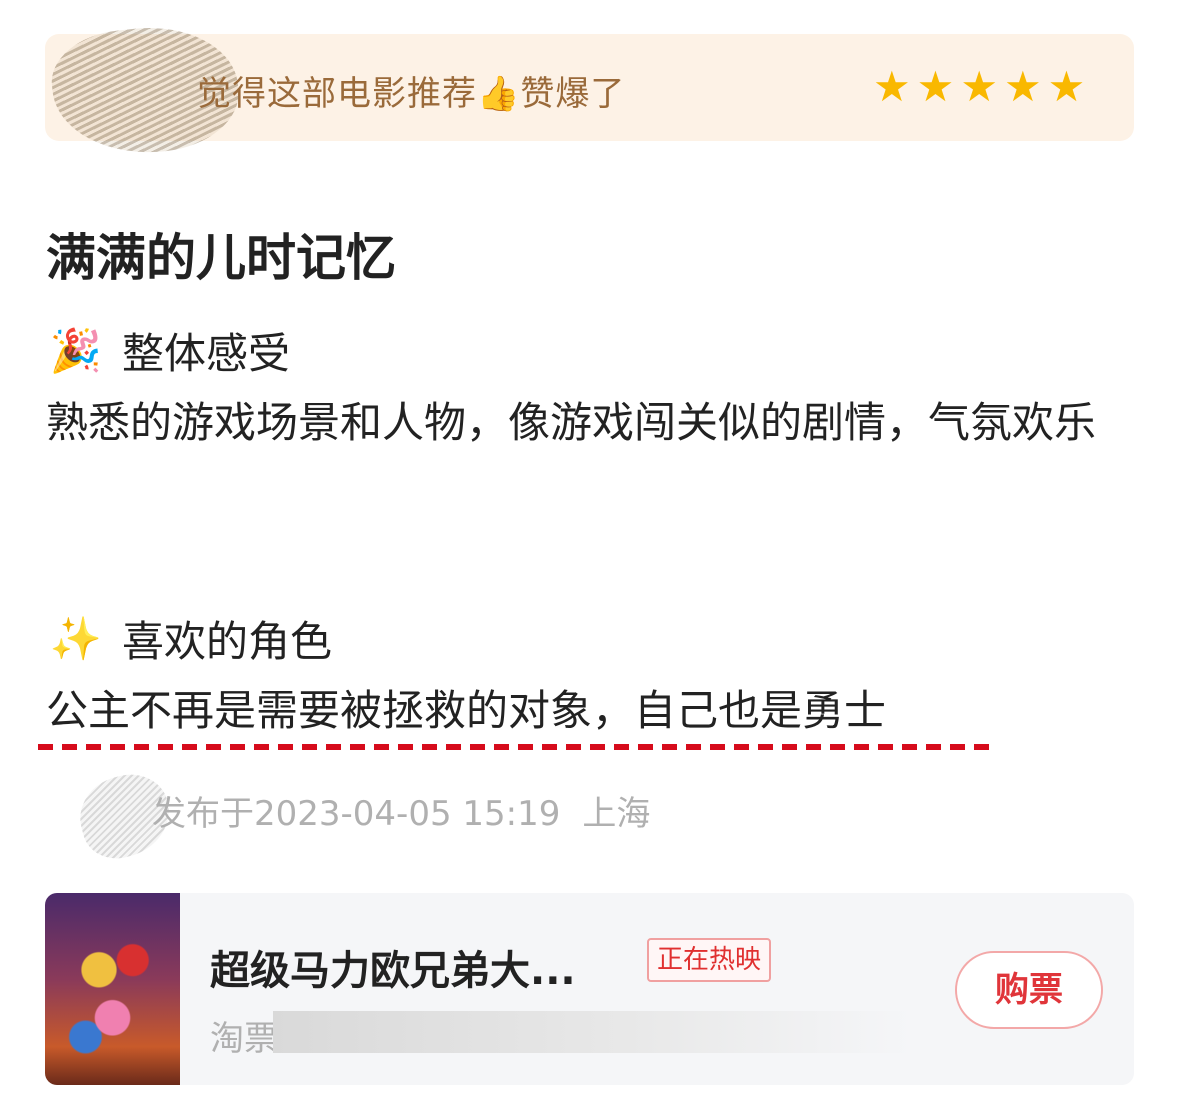  I want to click on section-heading-overall: 🎉 整体感受, so click(168, 350).